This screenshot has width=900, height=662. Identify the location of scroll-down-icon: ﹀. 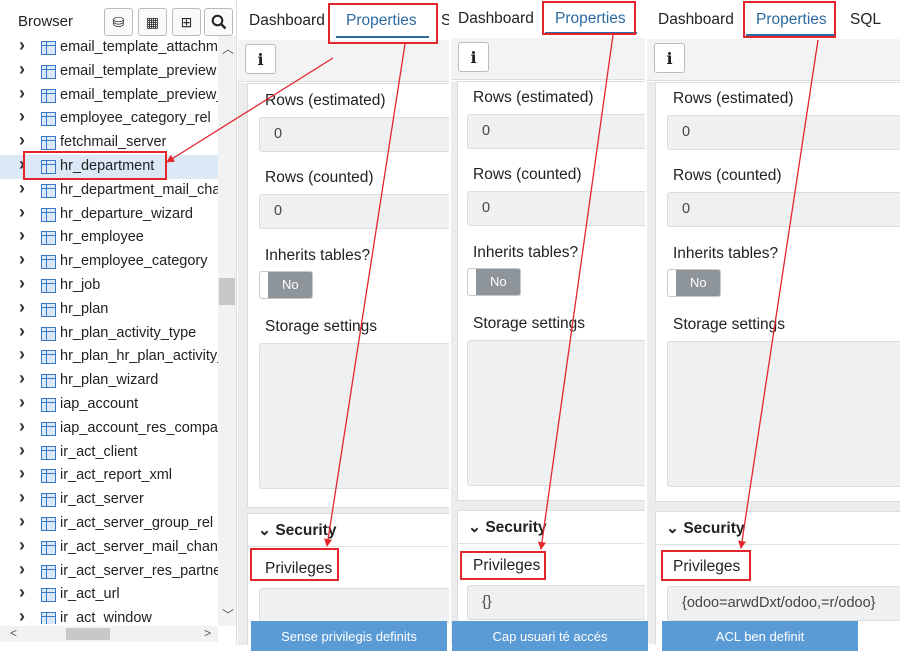
(228, 614).